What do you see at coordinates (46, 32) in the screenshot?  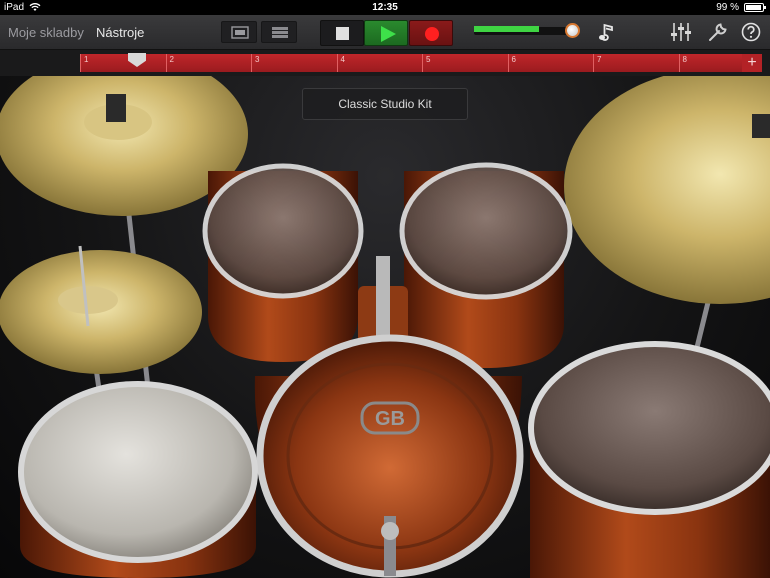 I see `my-songs-button: Moje skladby` at bounding box center [46, 32].